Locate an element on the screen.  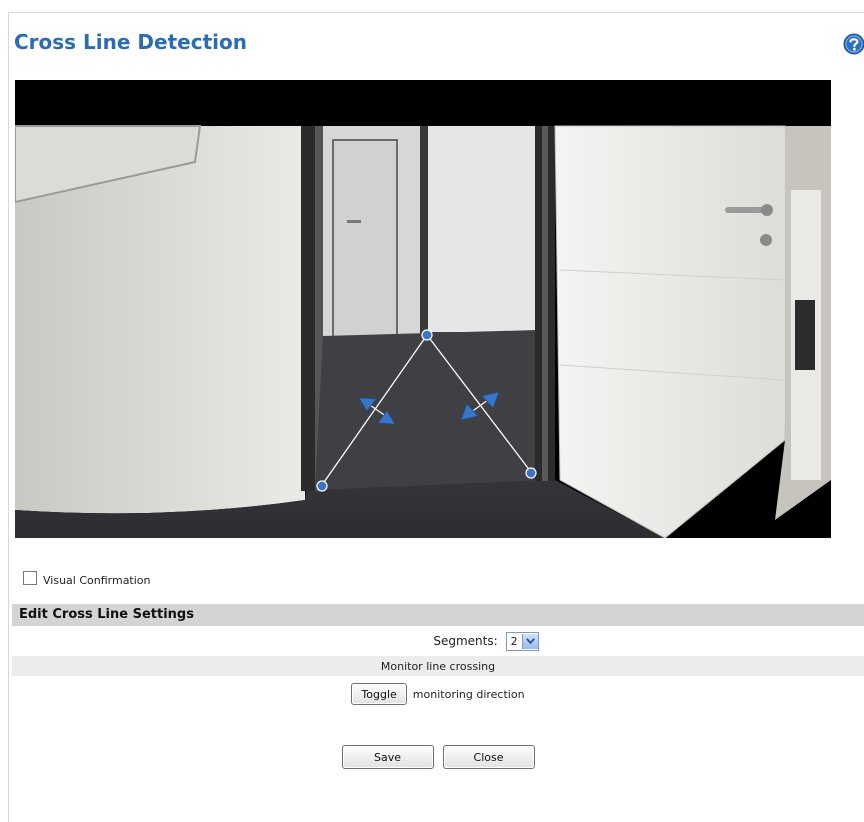
action-buttons: Save Close is located at coordinates (438, 757).